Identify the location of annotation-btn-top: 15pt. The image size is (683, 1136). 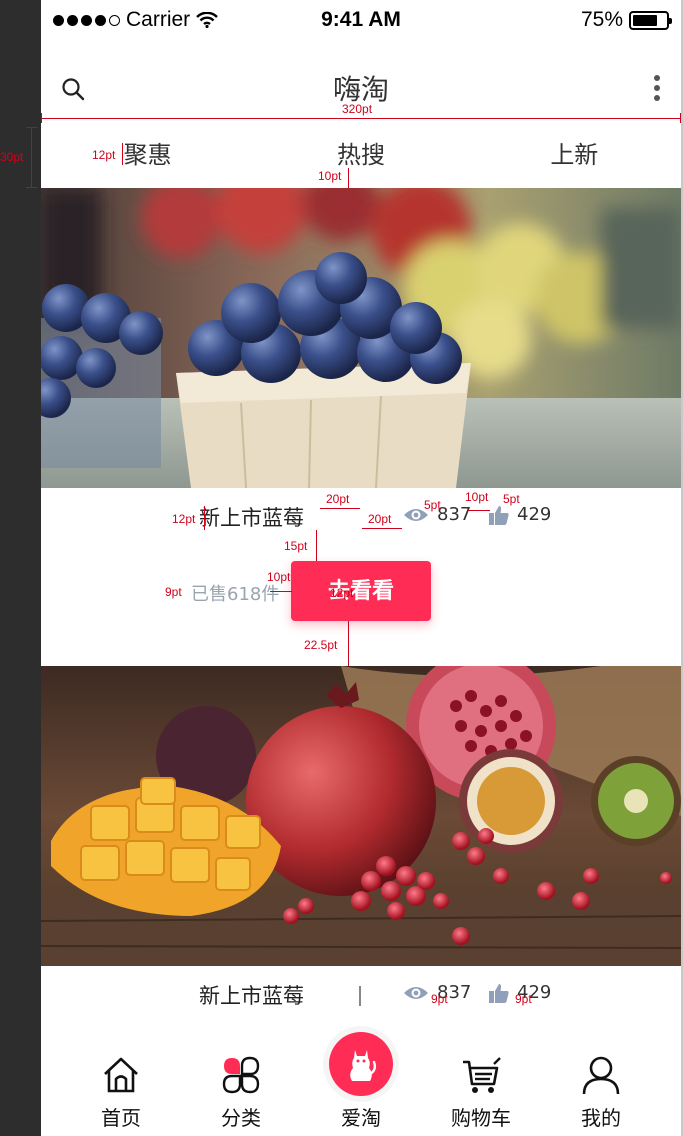
(296, 546).